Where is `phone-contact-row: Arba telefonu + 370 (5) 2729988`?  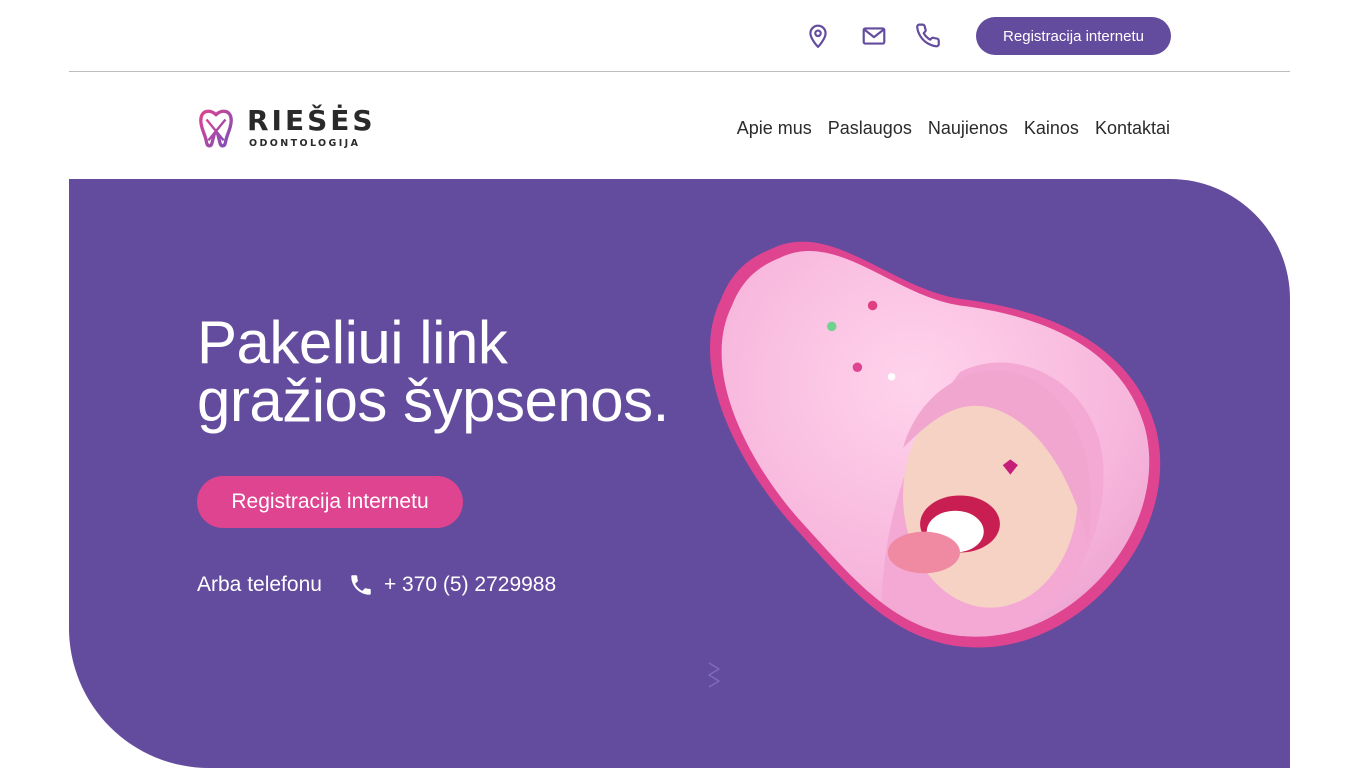
phone-contact-row: Arba telefonu + 370 (5) 2729988 is located at coordinates (376, 585).